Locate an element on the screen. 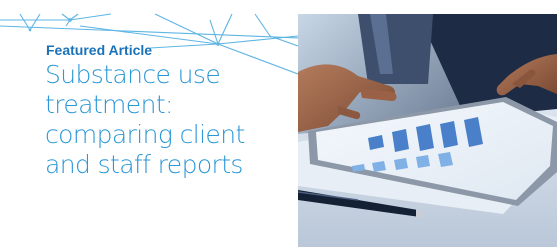 The image size is (557, 247). article-title-line-3: comparing client is located at coordinates (145, 134).